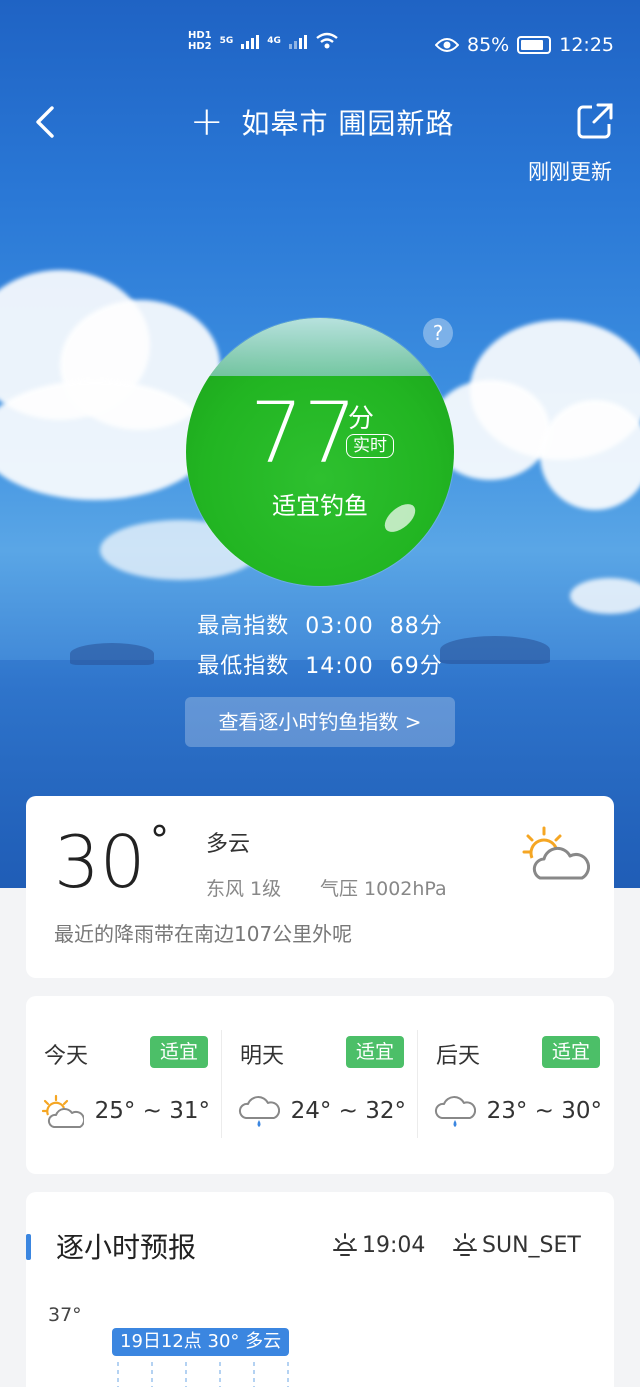 Image resolution: width=640 pixels, height=1387 pixels. Describe the element at coordinates (44, 122) in the screenshot. I see `back-arrow-icon` at that location.